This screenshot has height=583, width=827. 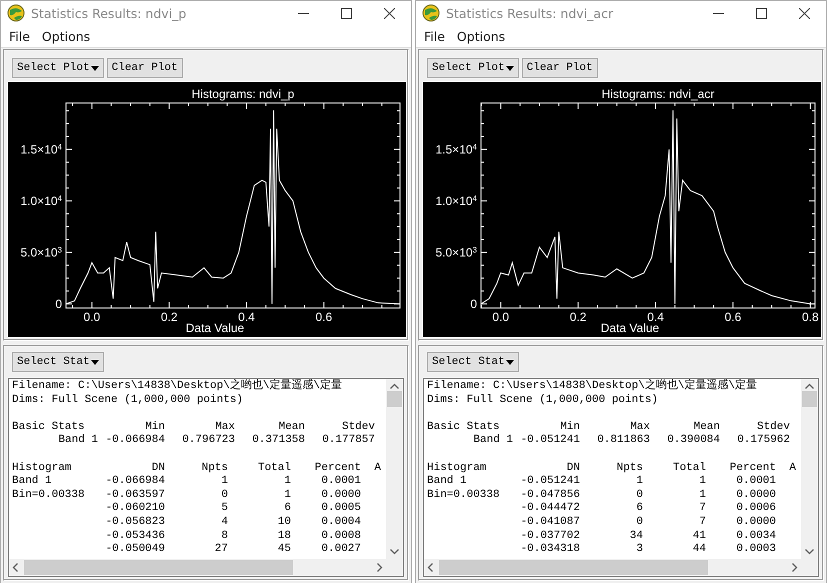 I want to click on table-cell-text: 0.796723, so click(x=208, y=441).